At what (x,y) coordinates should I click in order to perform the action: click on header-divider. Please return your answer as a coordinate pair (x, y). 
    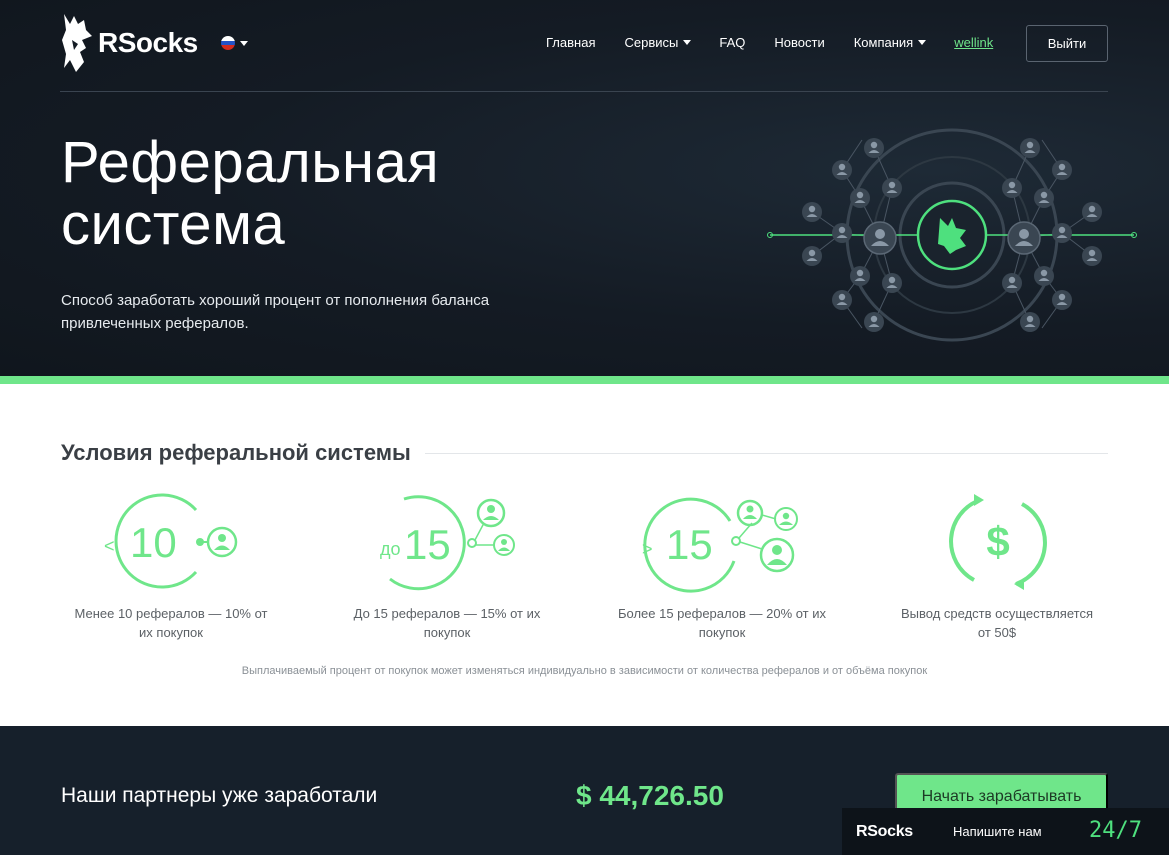
    Looking at the image, I should click on (584, 91).